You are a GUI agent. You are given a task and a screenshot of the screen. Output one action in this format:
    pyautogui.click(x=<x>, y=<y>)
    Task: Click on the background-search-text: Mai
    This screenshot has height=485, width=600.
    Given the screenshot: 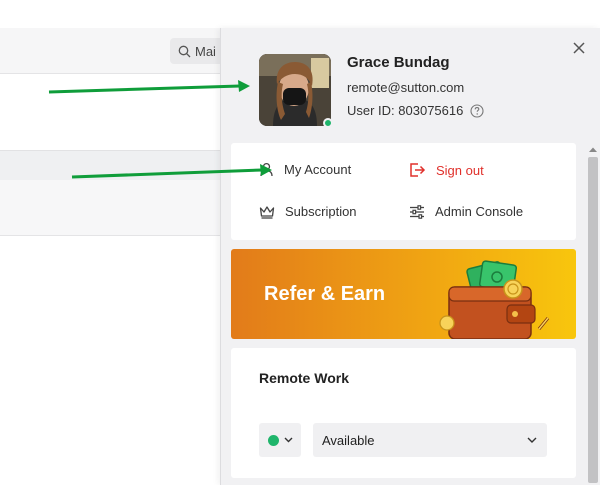 What is the action you would take?
    pyautogui.click(x=205, y=51)
    